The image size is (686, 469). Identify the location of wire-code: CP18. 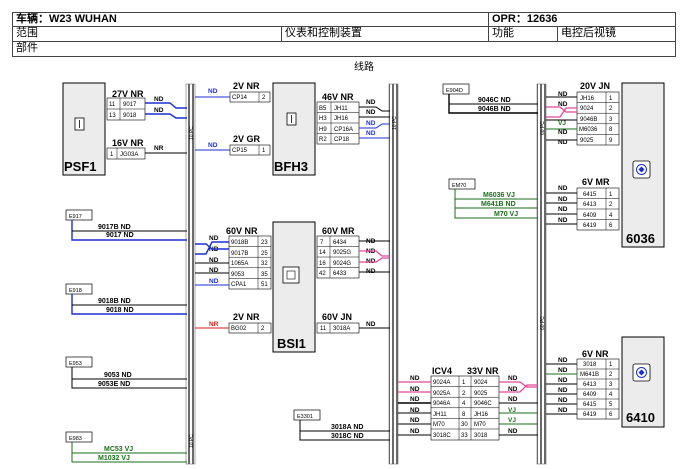
(342, 140).